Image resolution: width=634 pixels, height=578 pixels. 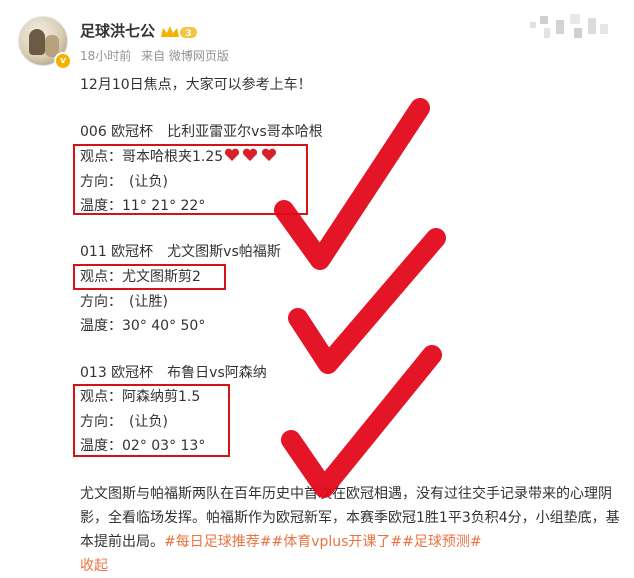 I want to click on hashtag-link: #每日足球推荐#, so click(x=217, y=542).